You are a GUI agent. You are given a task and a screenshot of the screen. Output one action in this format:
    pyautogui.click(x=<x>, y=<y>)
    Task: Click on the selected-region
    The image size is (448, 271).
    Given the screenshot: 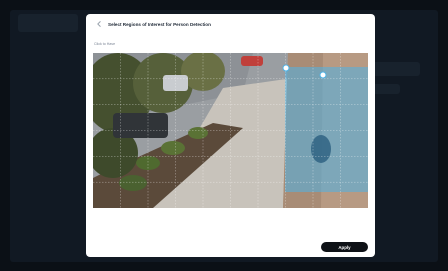 What is the action you would take?
    pyautogui.click(x=326, y=129)
    